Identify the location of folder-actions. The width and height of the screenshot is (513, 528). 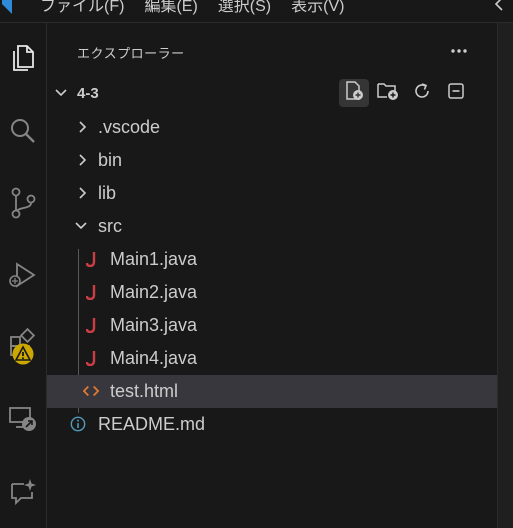
(405, 93).